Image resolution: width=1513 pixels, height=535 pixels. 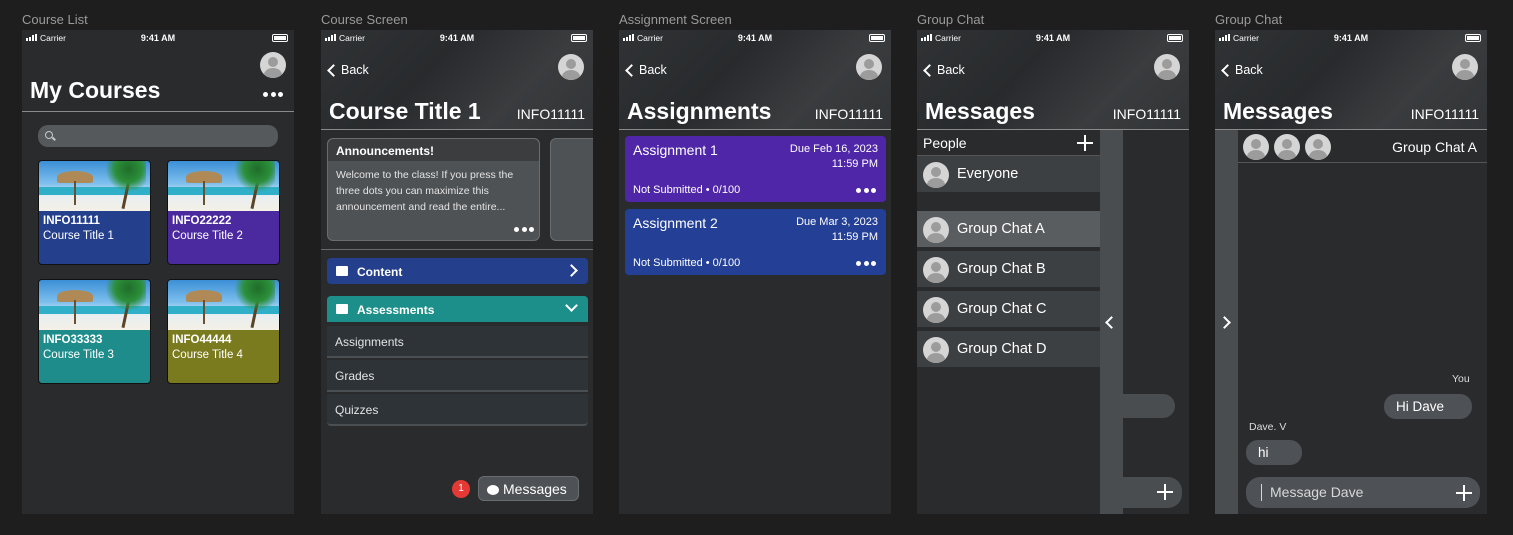 I want to click on chat-item-group-b: Group Chat B, so click(x=1008, y=270).